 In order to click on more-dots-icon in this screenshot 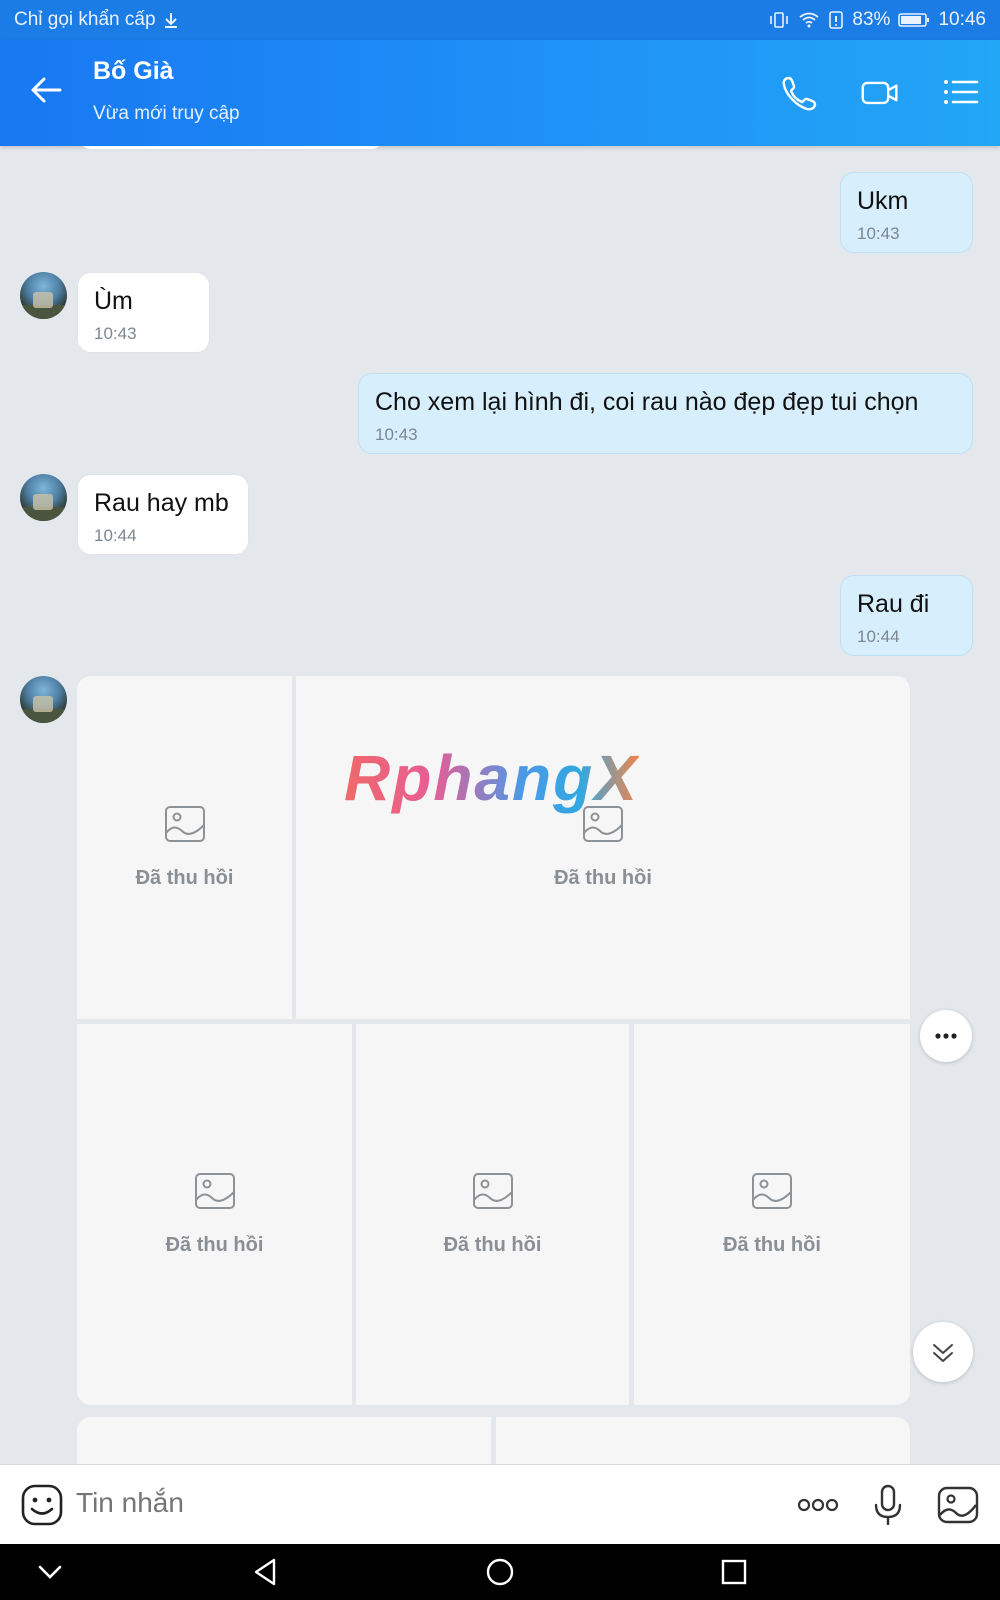, I will do `click(946, 1036)`.